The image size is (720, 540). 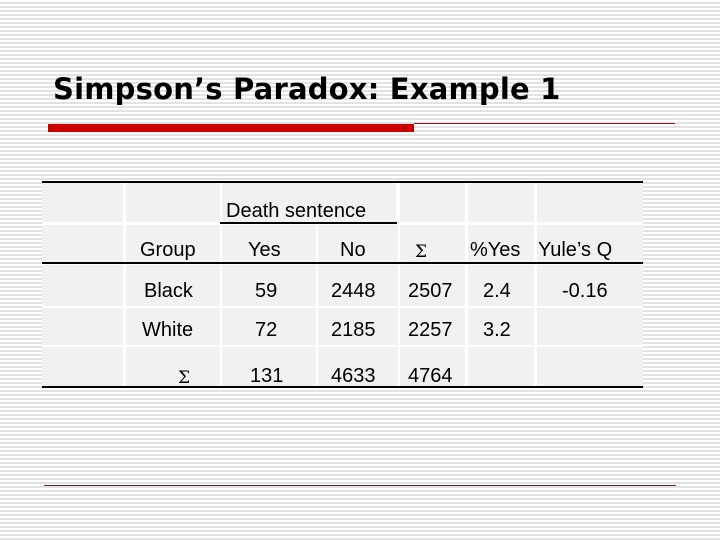 What do you see at coordinates (430, 330) in the screenshot?
I see `cell-total: 2257` at bounding box center [430, 330].